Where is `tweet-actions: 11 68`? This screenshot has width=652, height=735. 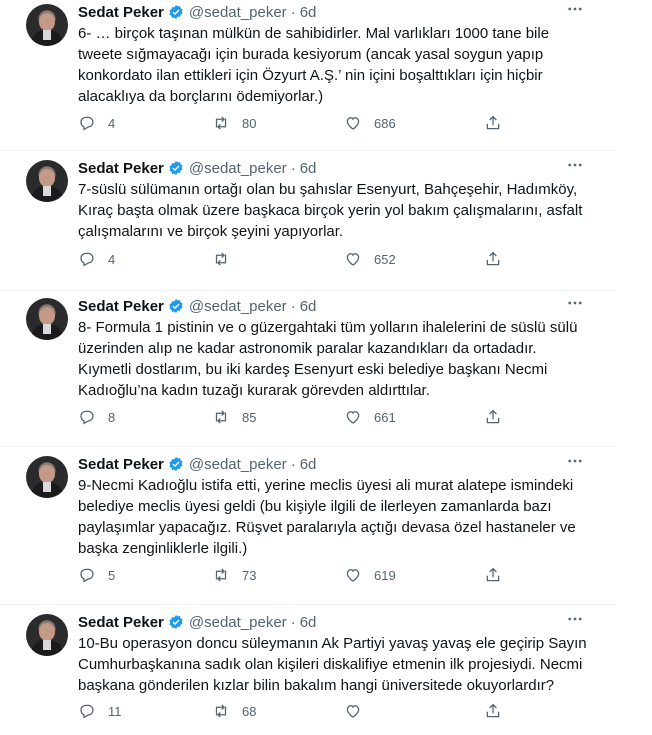 tweet-actions: 11 68 is located at coordinates (298, 712).